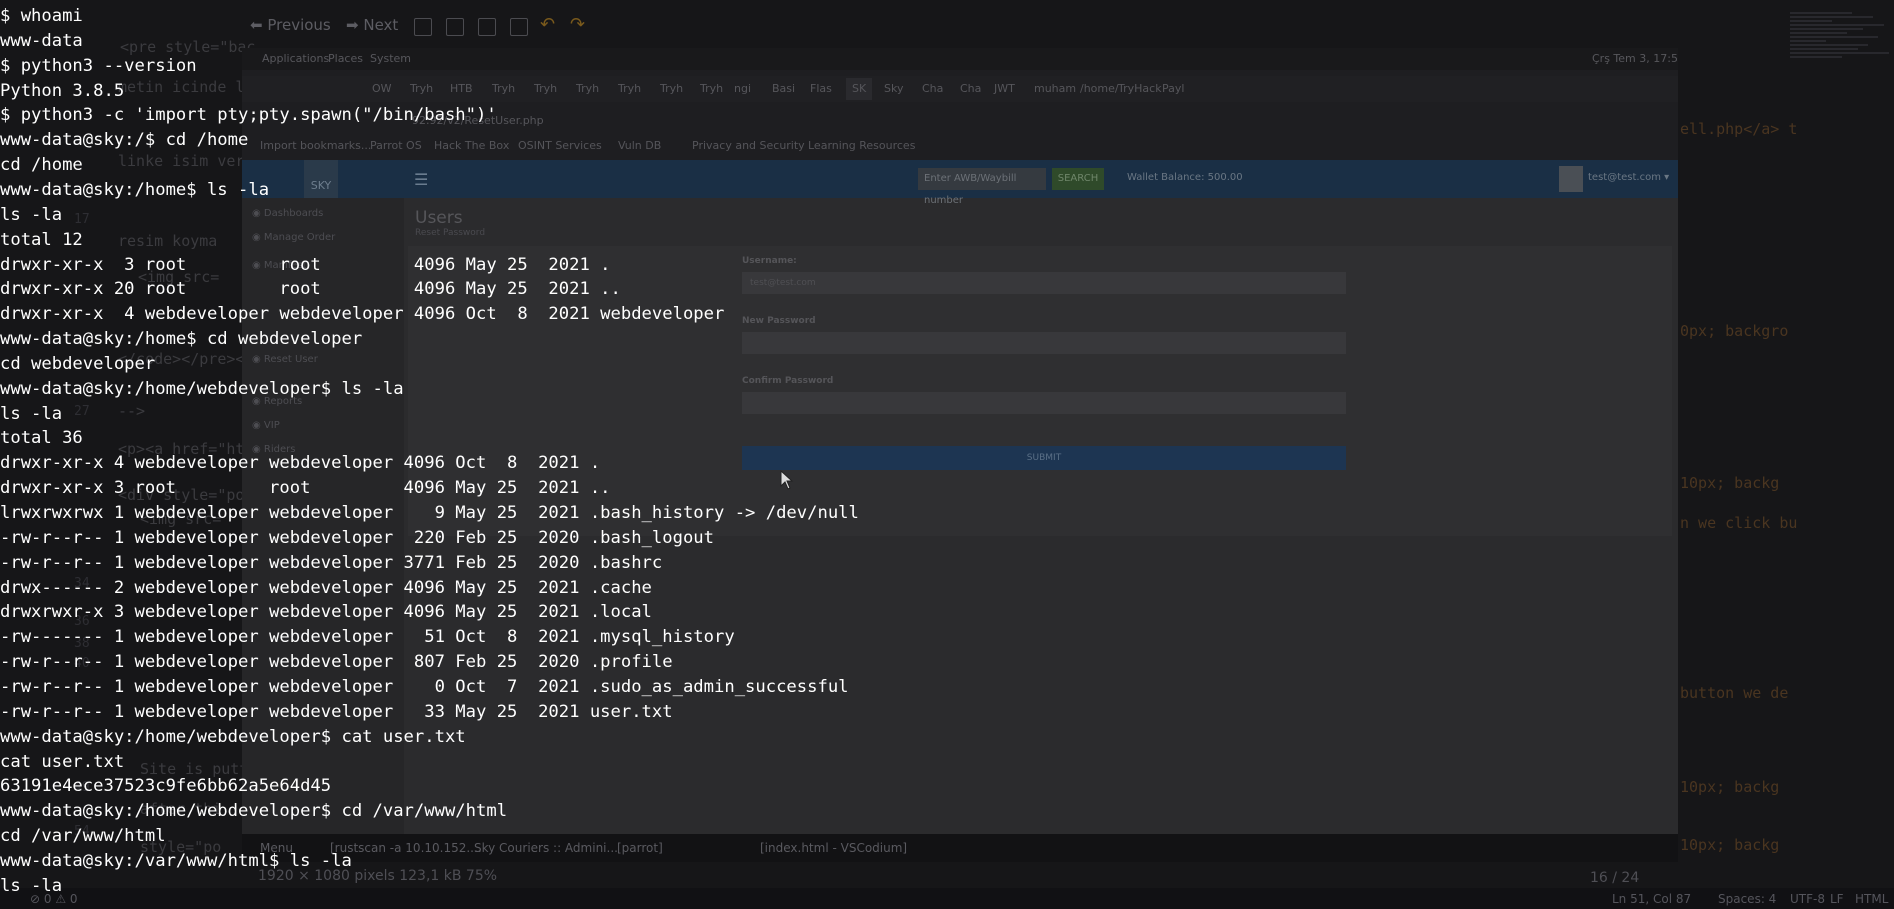 The width and height of the screenshot is (1894, 909). What do you see at coordinates (166, 786) in the screenshot?
I see `terminal-line: 63191e4ece37523c9fe6bb62a5e64d45` at bounding box center [166, 786].